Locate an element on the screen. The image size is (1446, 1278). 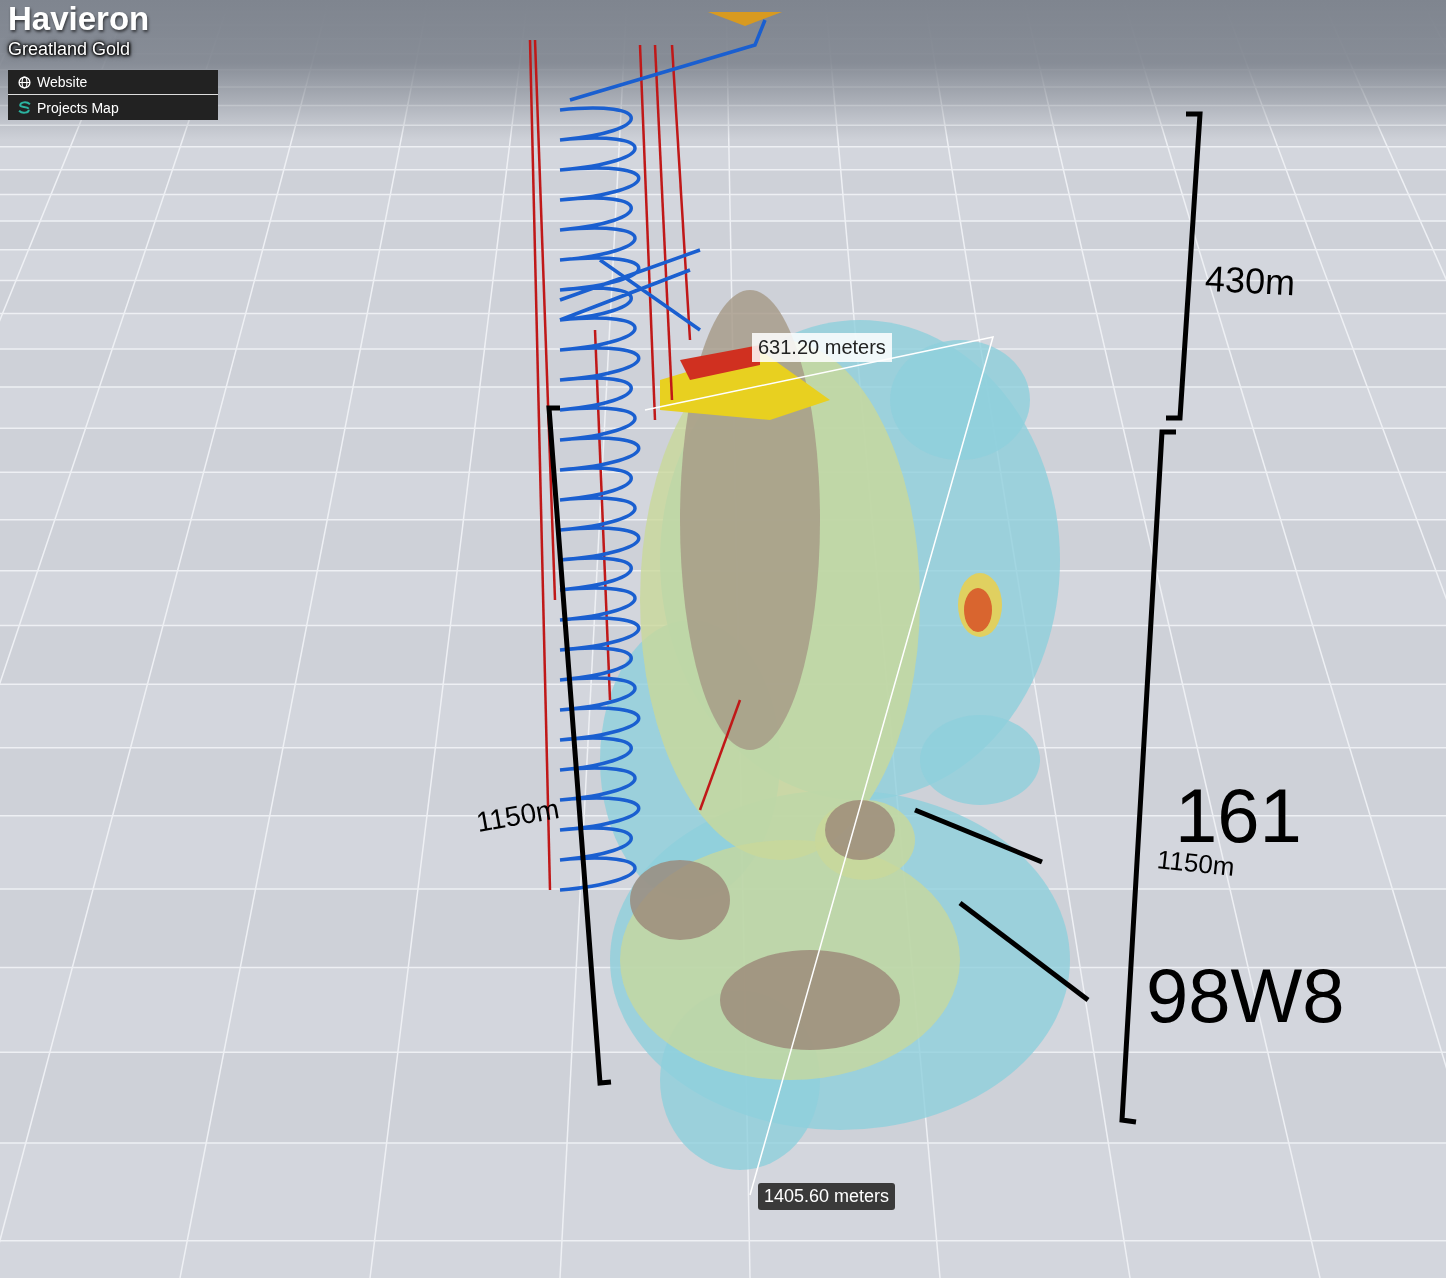
project-title: Havieron is located at coordinates (79, 19).